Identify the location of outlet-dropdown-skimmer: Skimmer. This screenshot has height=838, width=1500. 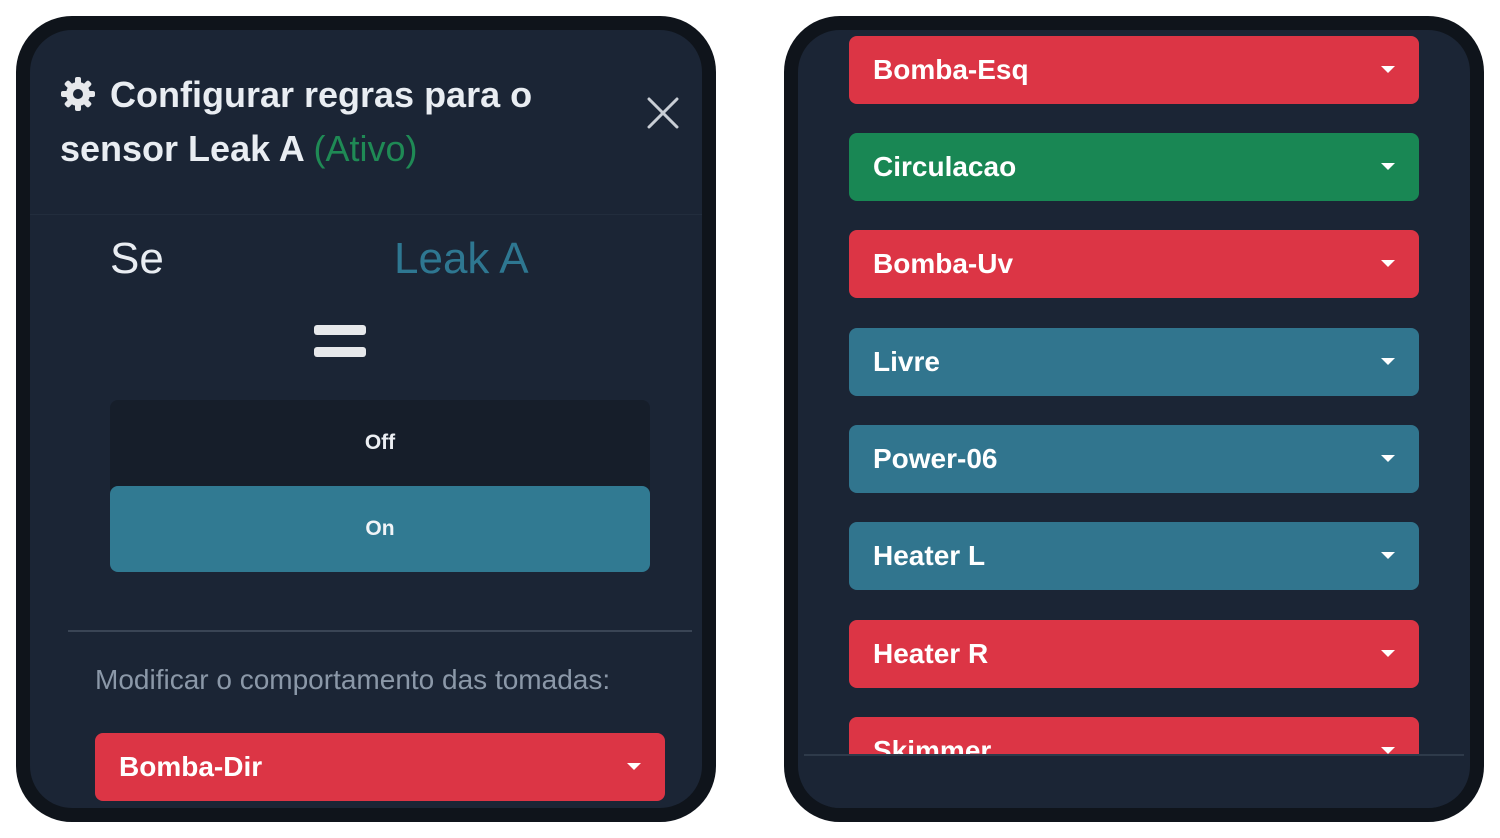
(1134, 736).